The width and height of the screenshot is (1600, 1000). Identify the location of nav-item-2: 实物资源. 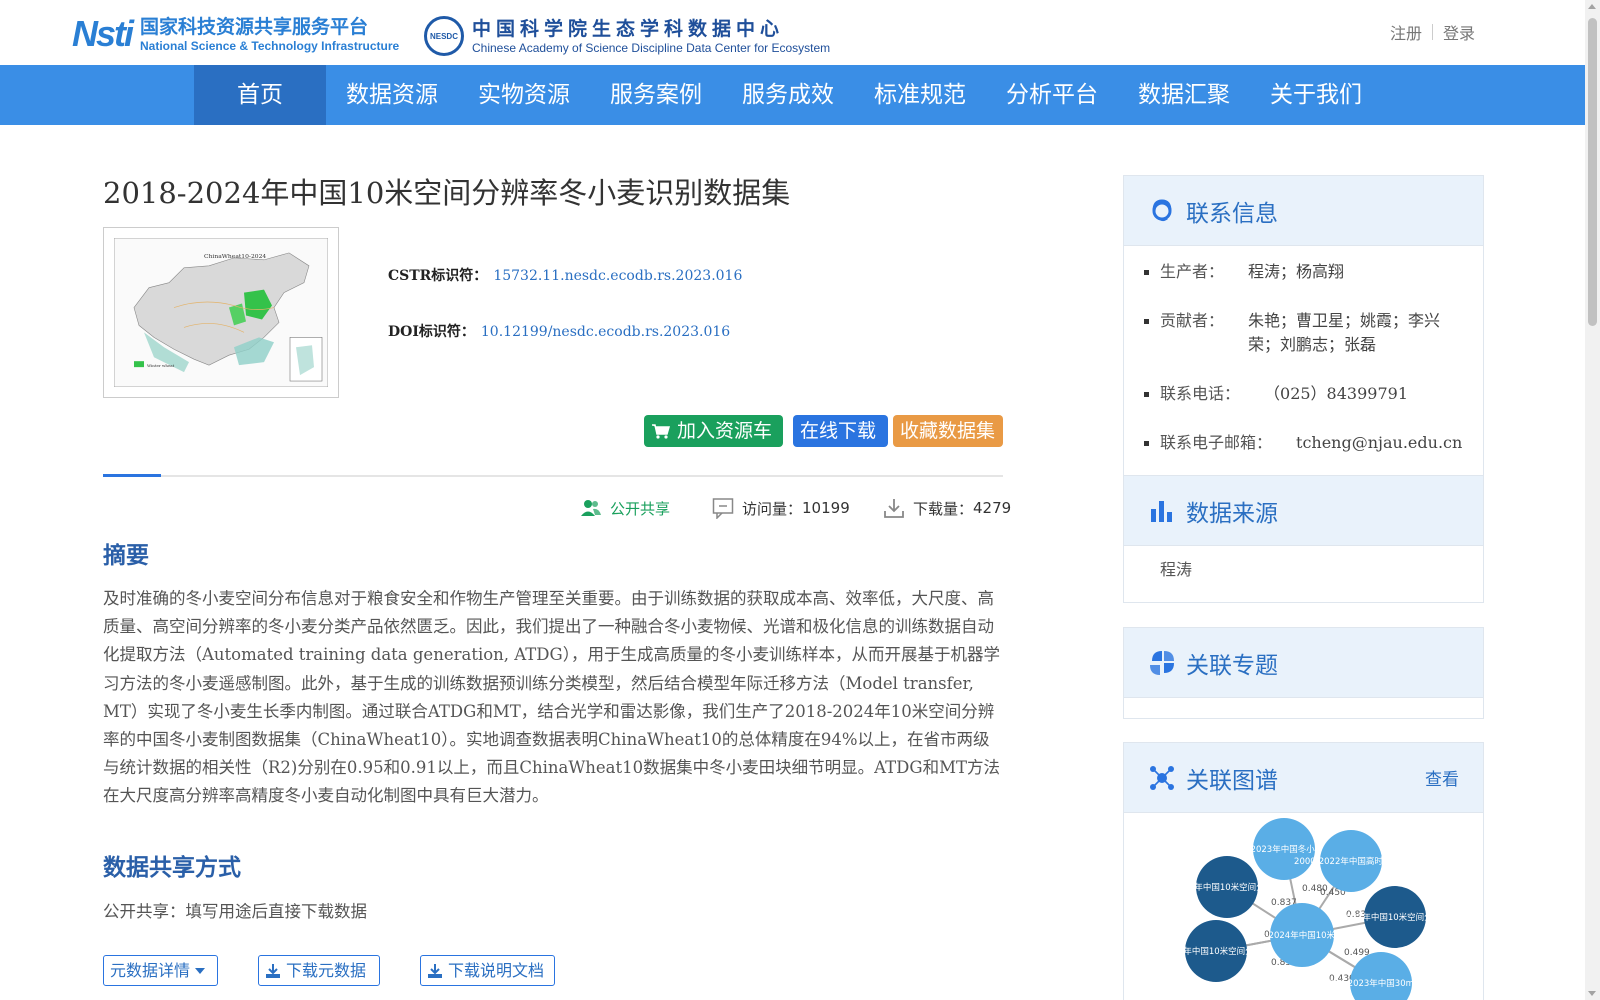
(524, 95).